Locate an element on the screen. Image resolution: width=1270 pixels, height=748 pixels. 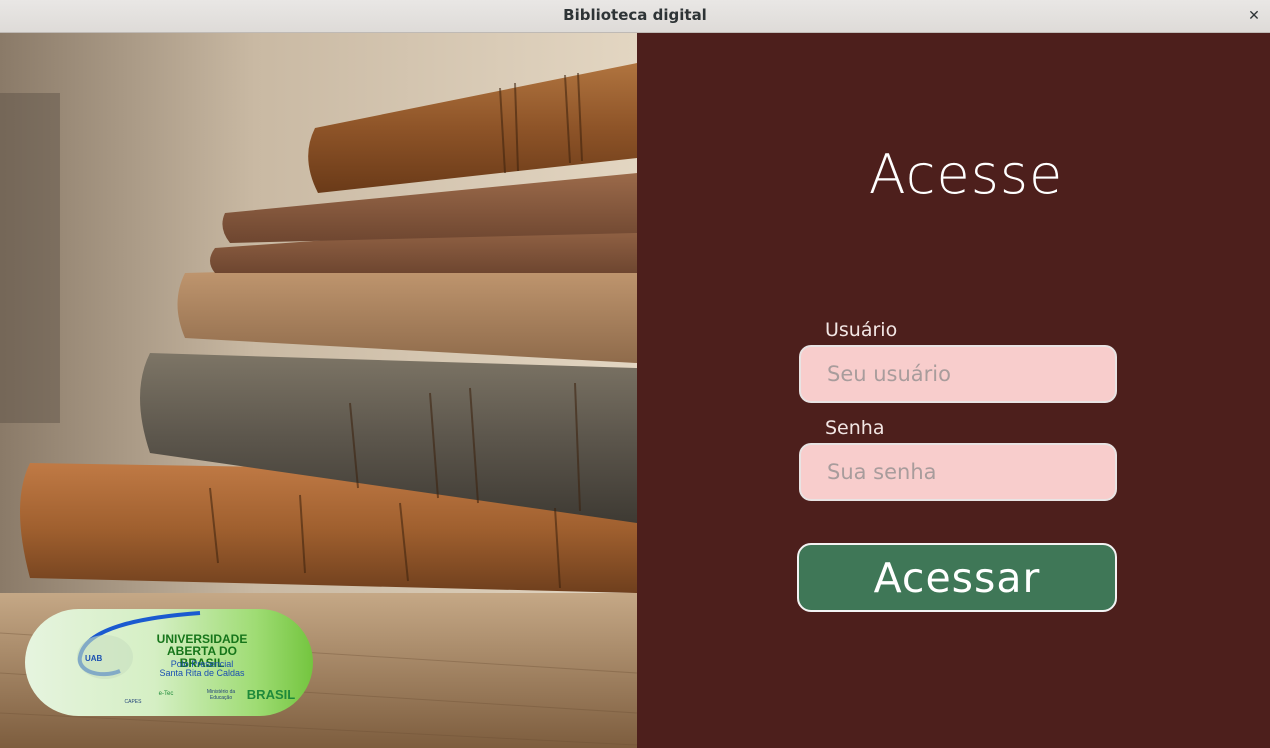
partner-mec: Ministério da Educação is located at coordinates (221, 695).